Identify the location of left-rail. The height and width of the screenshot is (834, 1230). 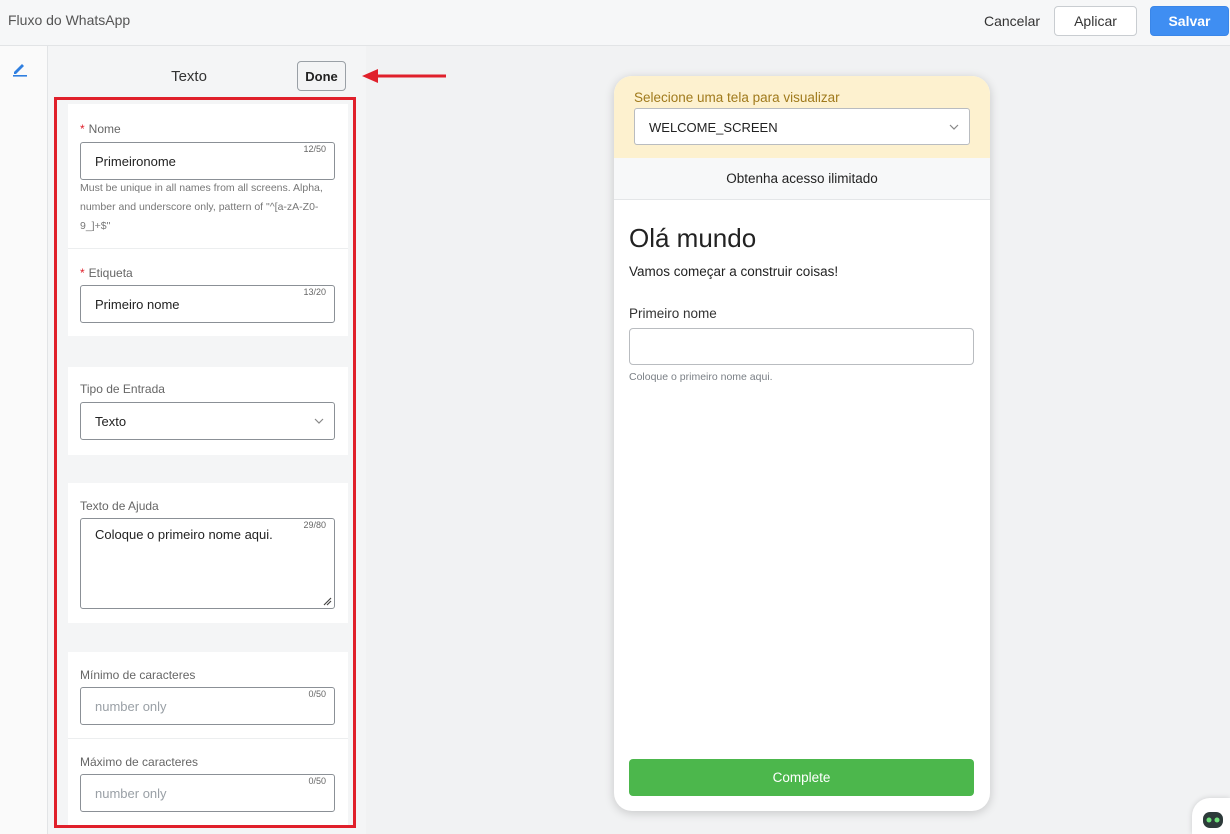
(24, 440).